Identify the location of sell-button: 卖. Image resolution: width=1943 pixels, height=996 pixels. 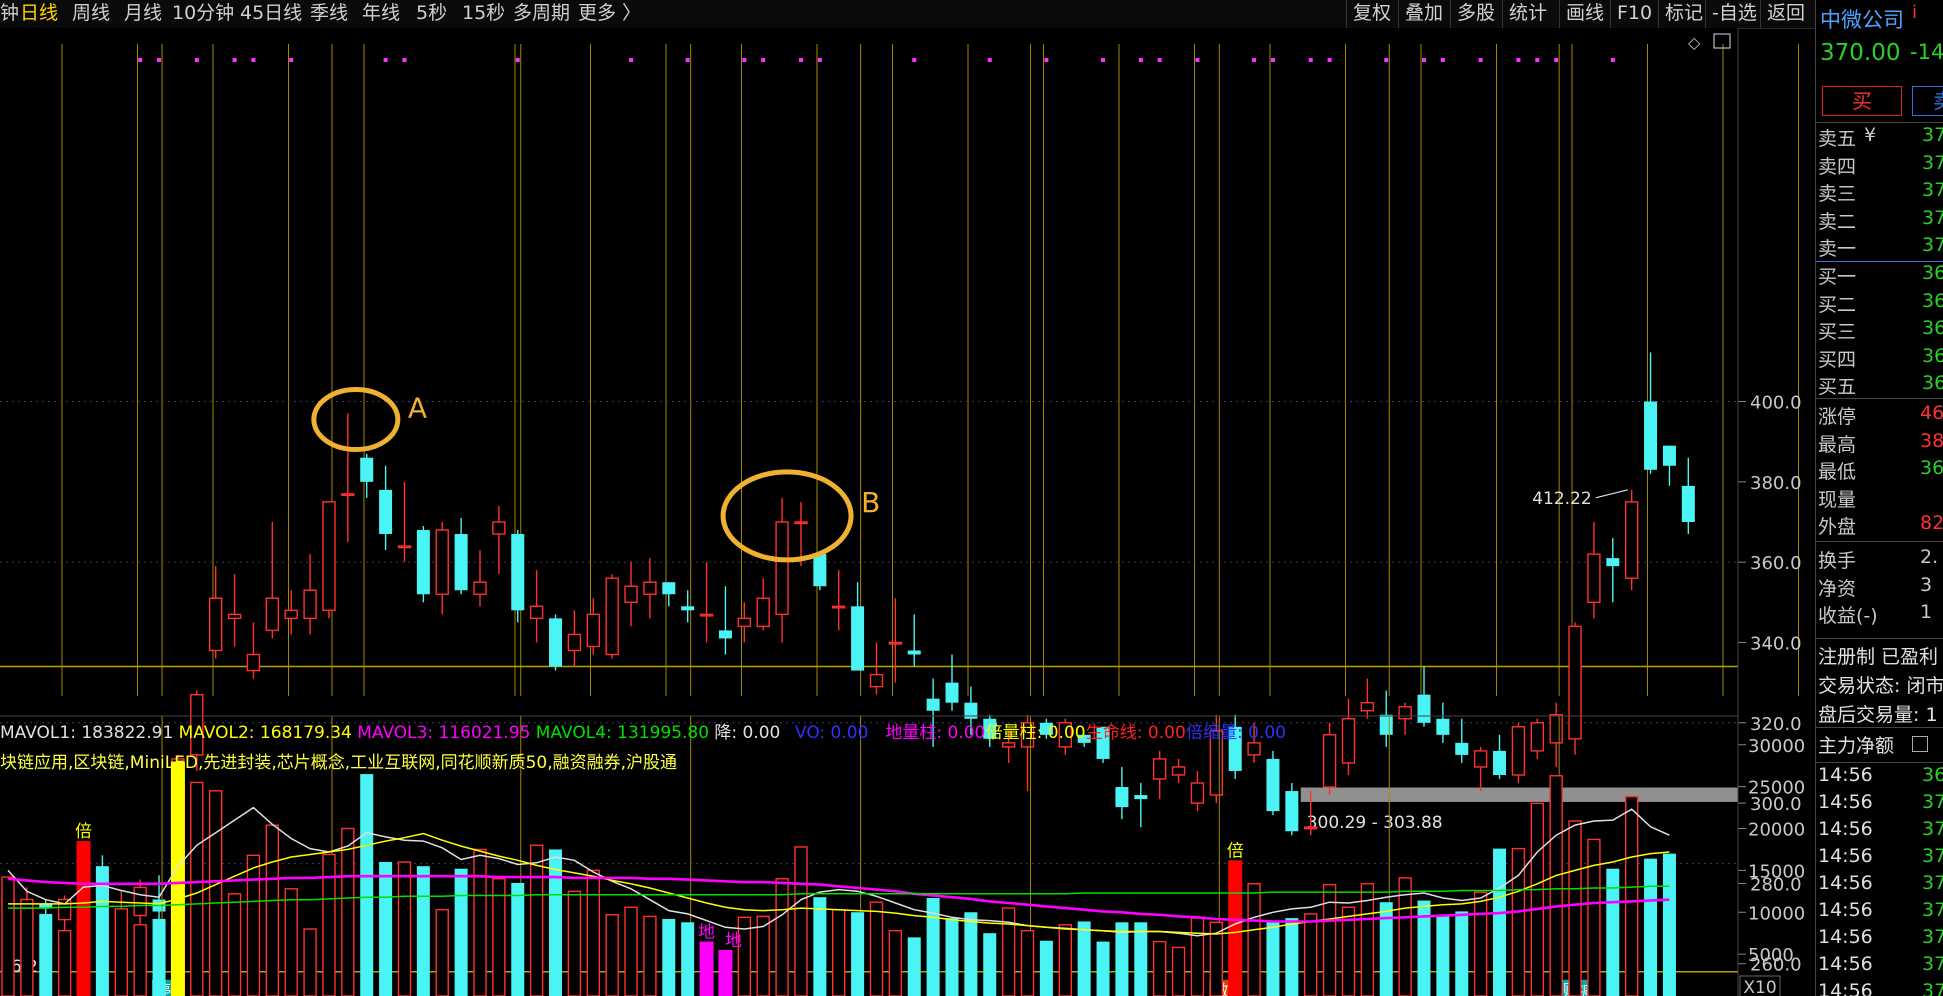
(1927, 101).